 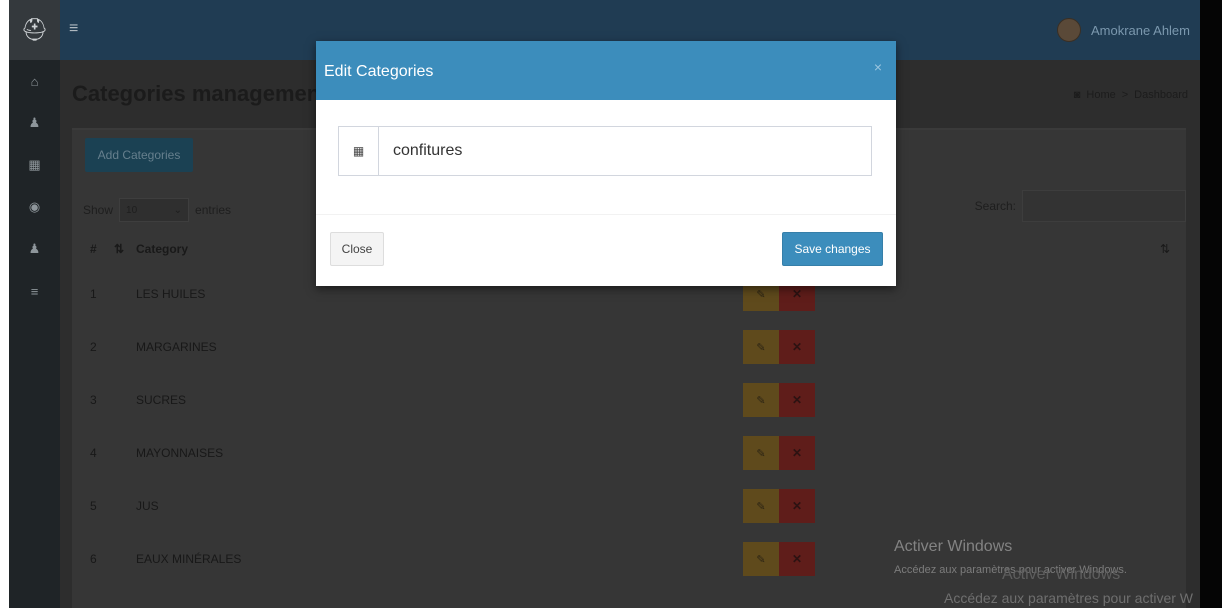 What do you see at coordinates (189, 558) in the screenshot?
I see `row-category: EAUX MINÉRALES` at bounding box center [189, 558].